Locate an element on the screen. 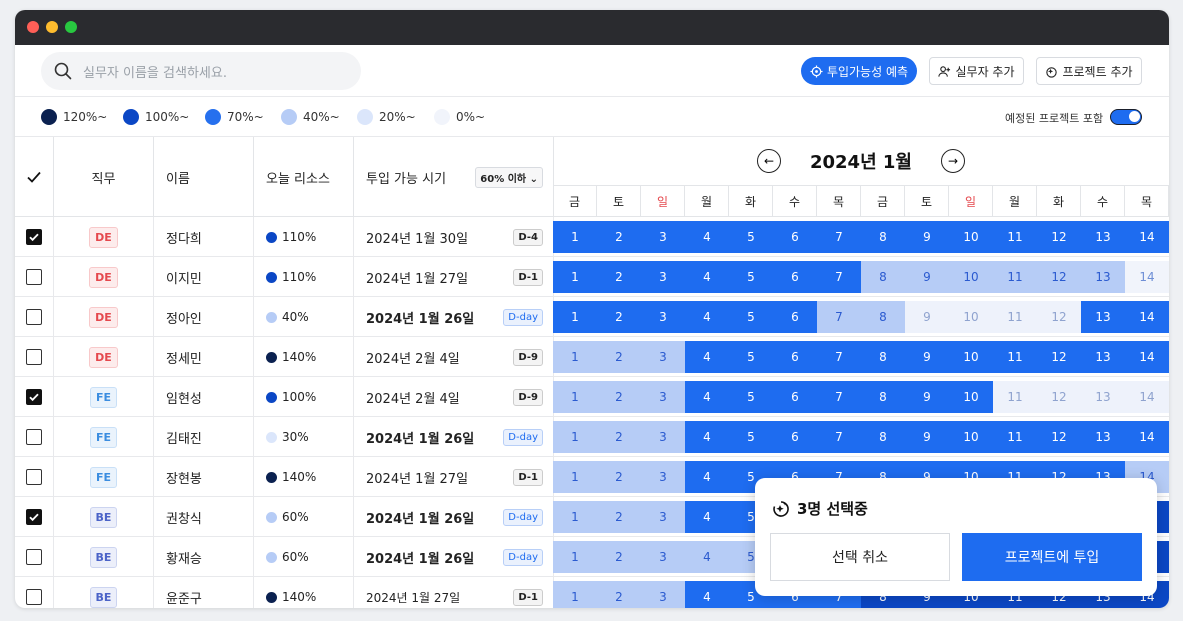 The width and height of the screenshot is (1183, 621). search-input: 실무자 이름을 검색하세요. is located at coordinates (201, 71).